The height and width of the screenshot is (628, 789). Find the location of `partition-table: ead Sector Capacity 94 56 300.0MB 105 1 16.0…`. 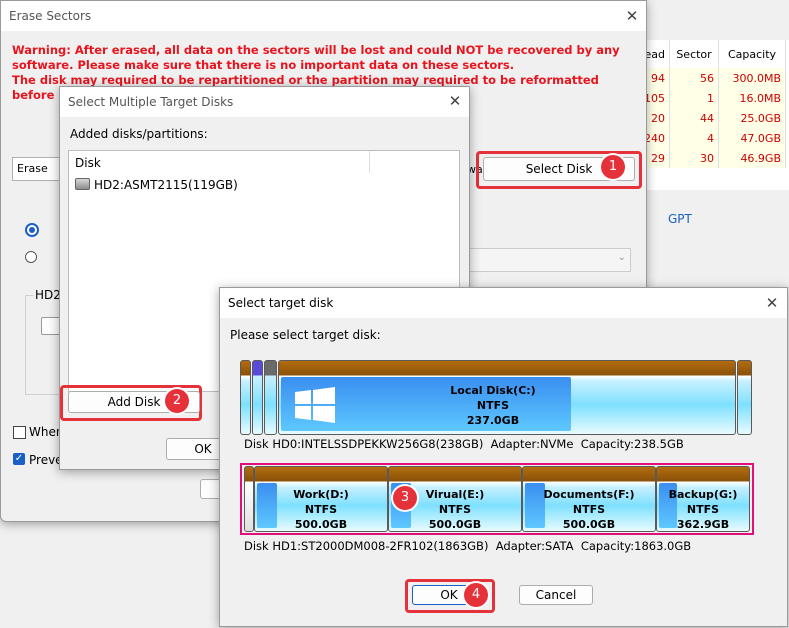

partition-table: ead Sector Capacity 94 56 300.0MB 105 1 16.0… is located at coordinates (713, 104).